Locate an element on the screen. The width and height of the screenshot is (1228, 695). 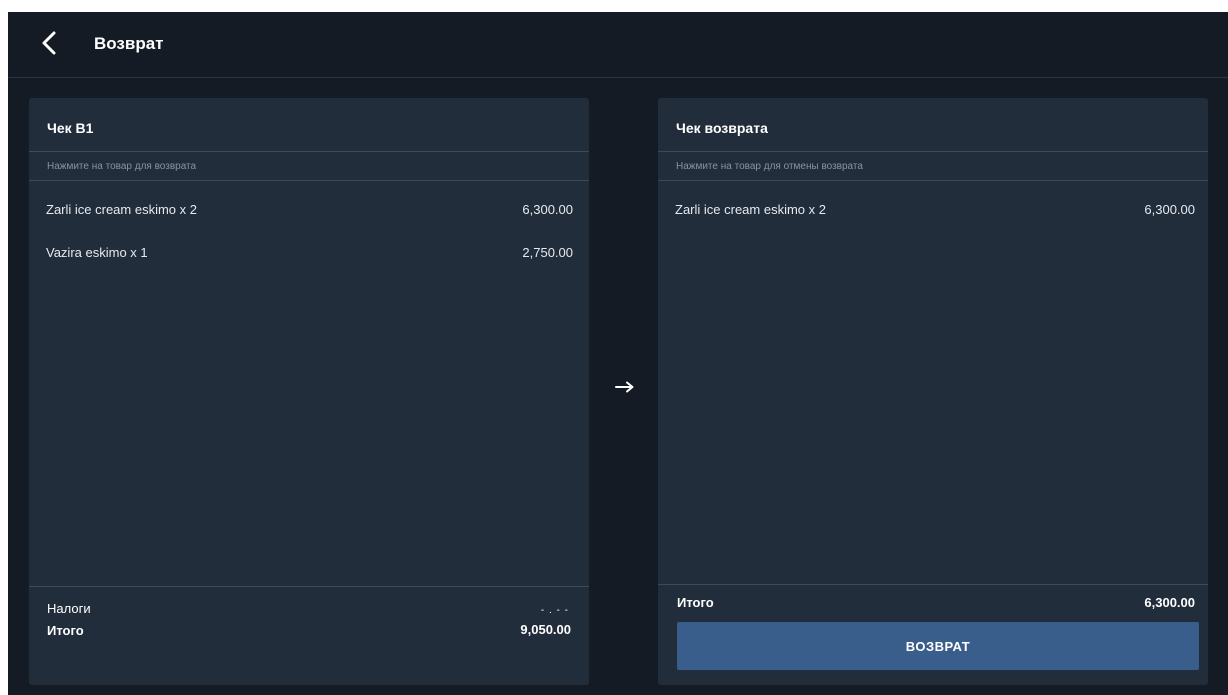
total-value: 9,050.00 is located at coordinates (545, 629).